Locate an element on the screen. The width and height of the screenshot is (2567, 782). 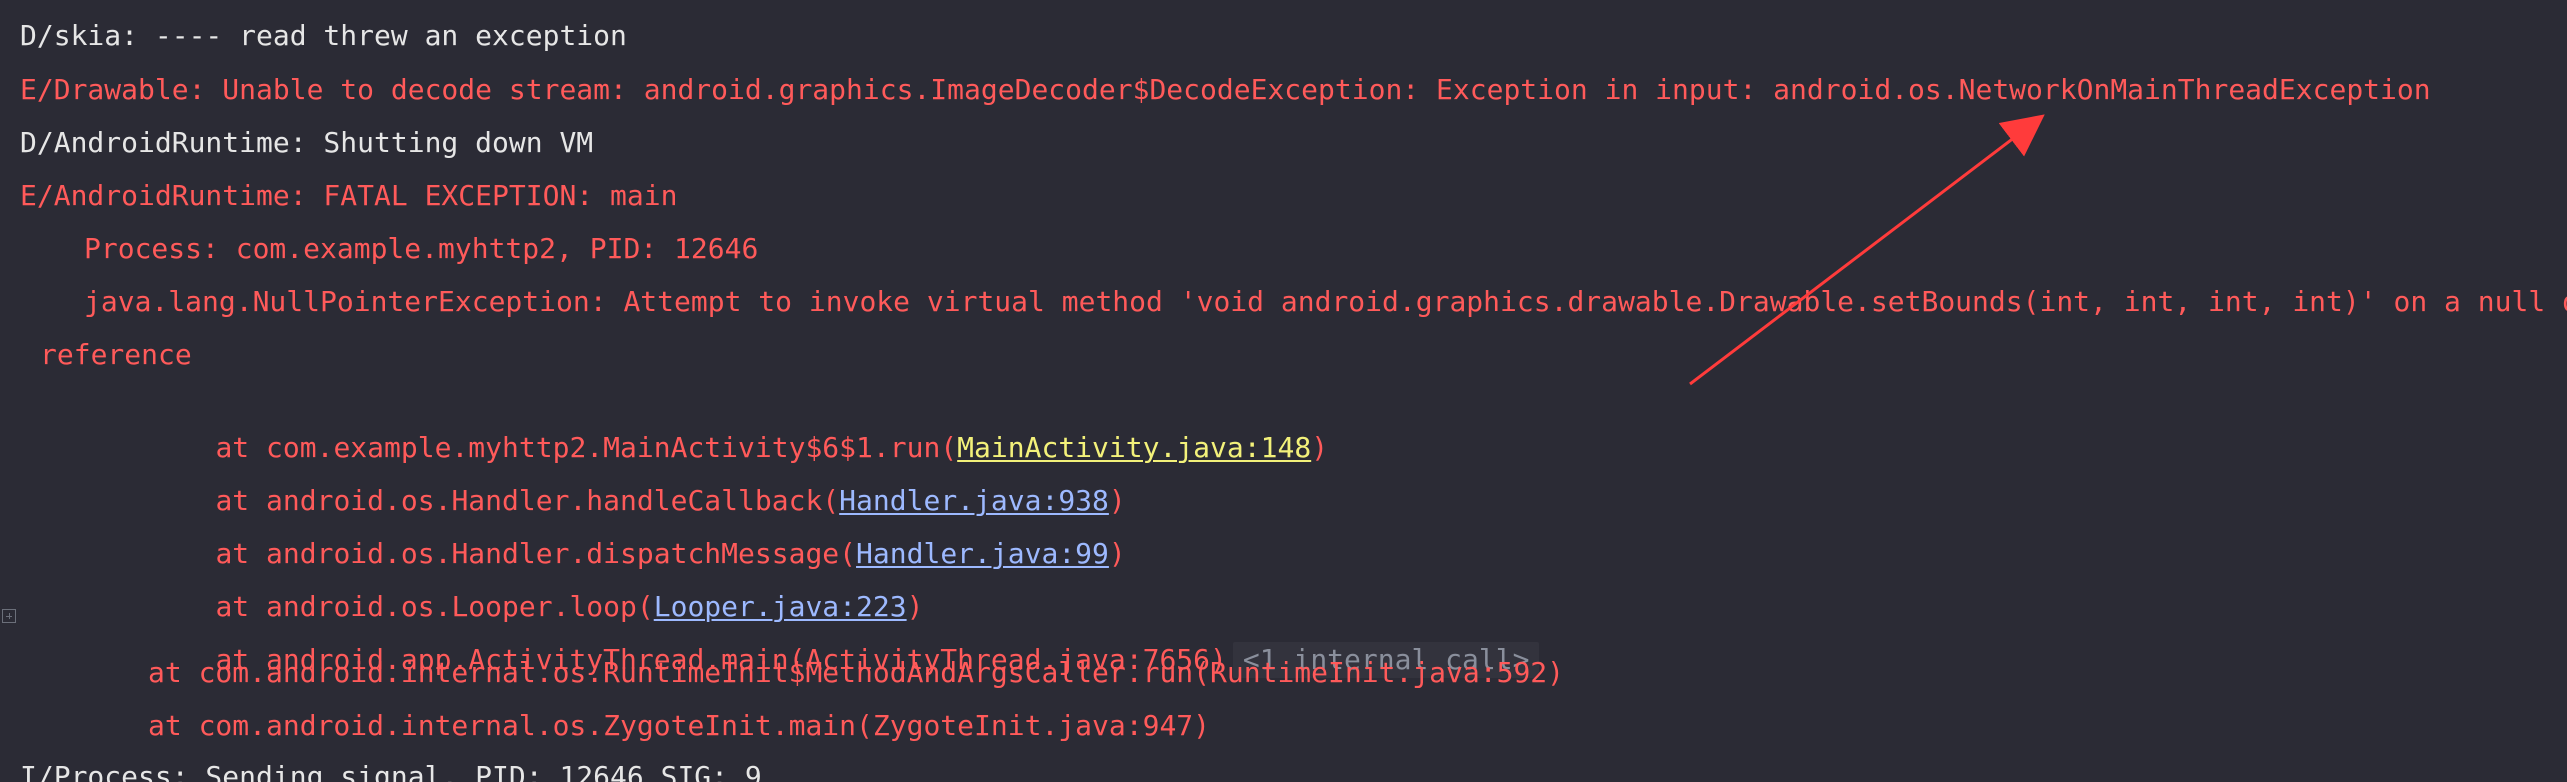
expand-icon is located at coordinates (9, 616).